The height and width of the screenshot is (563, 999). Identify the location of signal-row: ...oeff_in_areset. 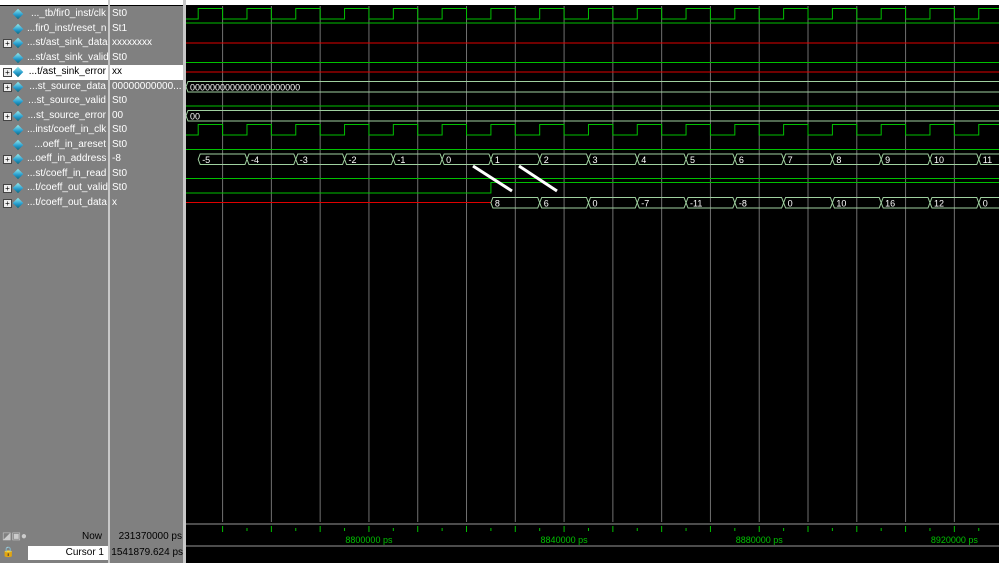
(54, 145).